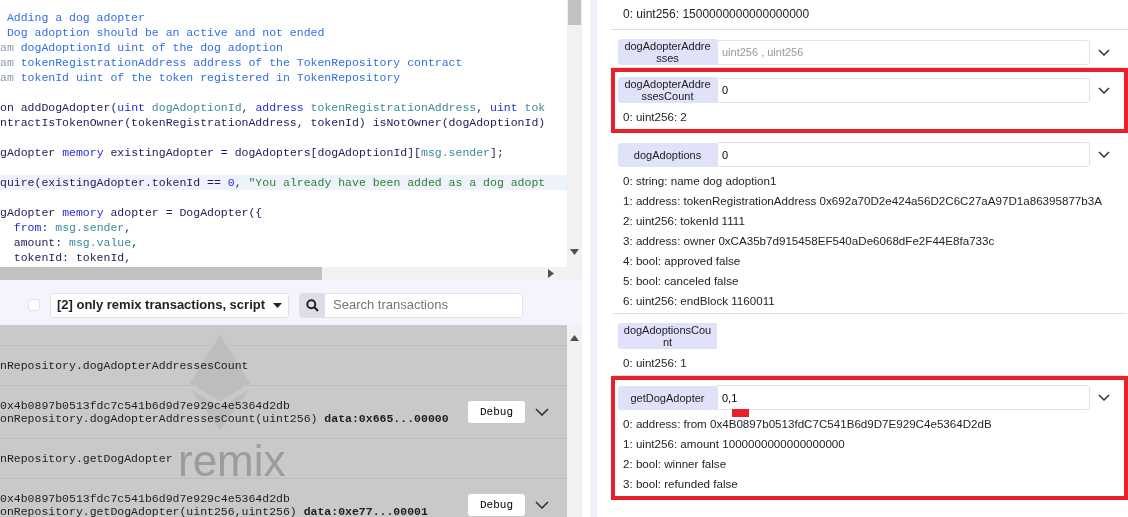 The width and height of the screenshot is (1128, 517). What do you see at coordinates (273, 122) in the screenshot?
I see `code-line: ntractIsTokenOwner(tokenRegistrationAddress, tokenId) isNotOwner(dogAdoptionId)` at bounding box center [273, 122].